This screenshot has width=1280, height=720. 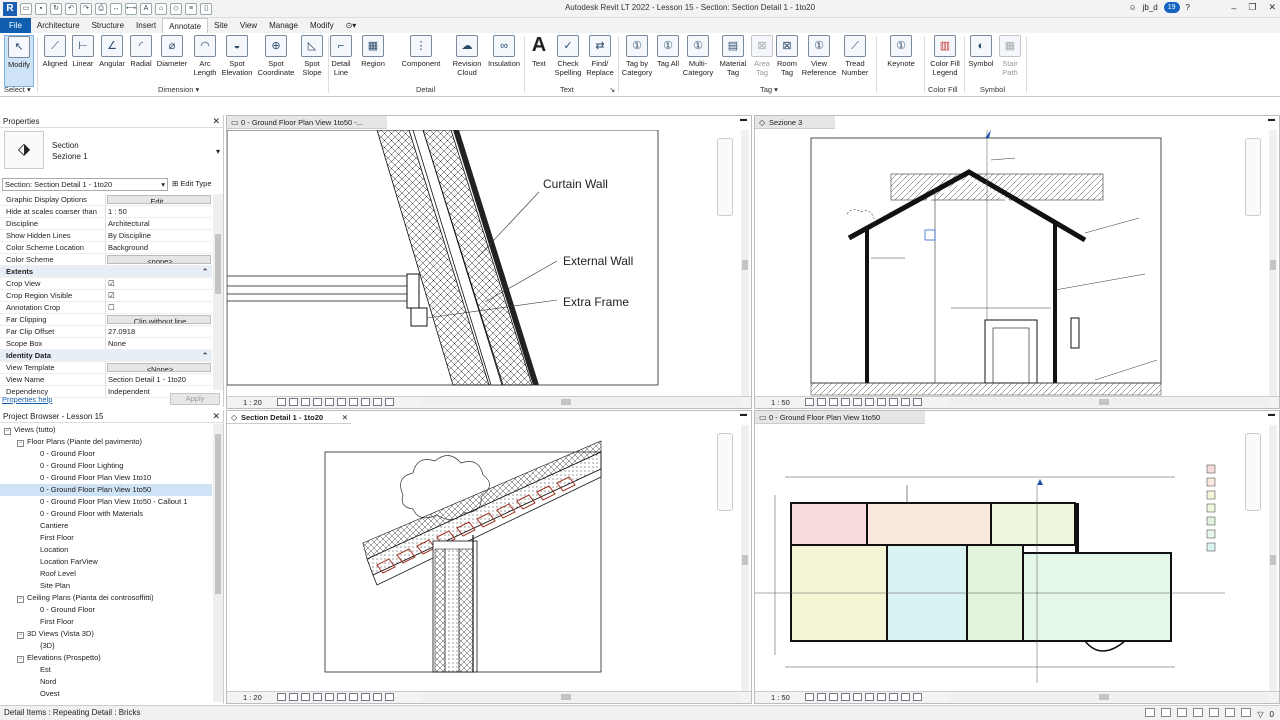 I want to click on browser-folder: −3D Views (Vista 3D), so click(x=106, y=634).